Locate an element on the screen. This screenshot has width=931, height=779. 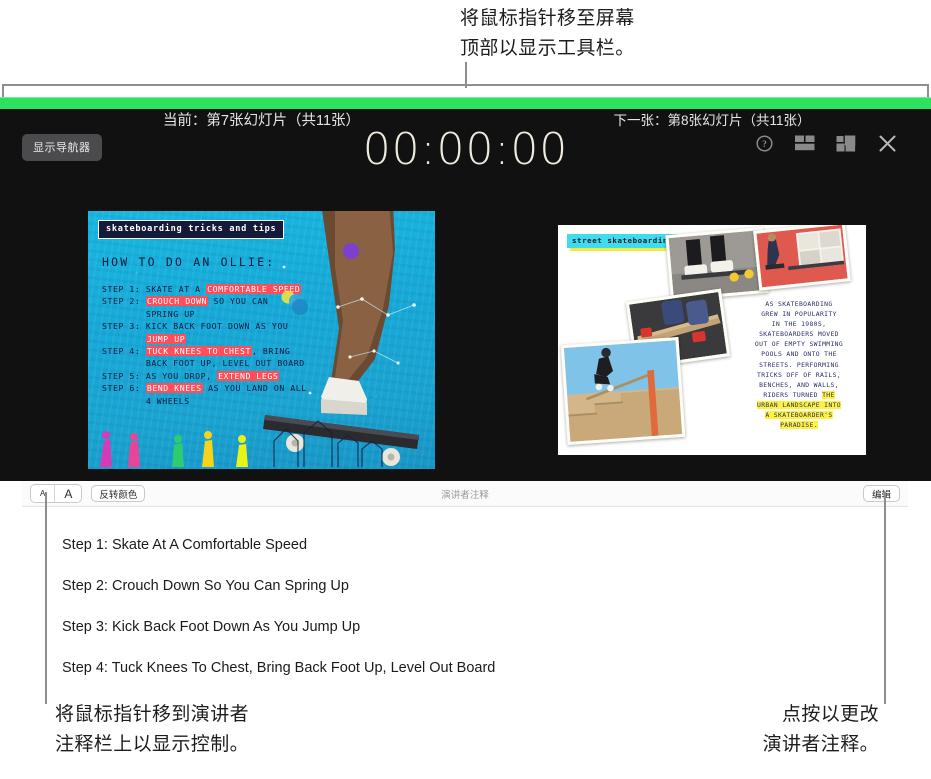
next-slide-body-line: TRICKS OFF OF RAILS, is located at coordinates (799, 374).